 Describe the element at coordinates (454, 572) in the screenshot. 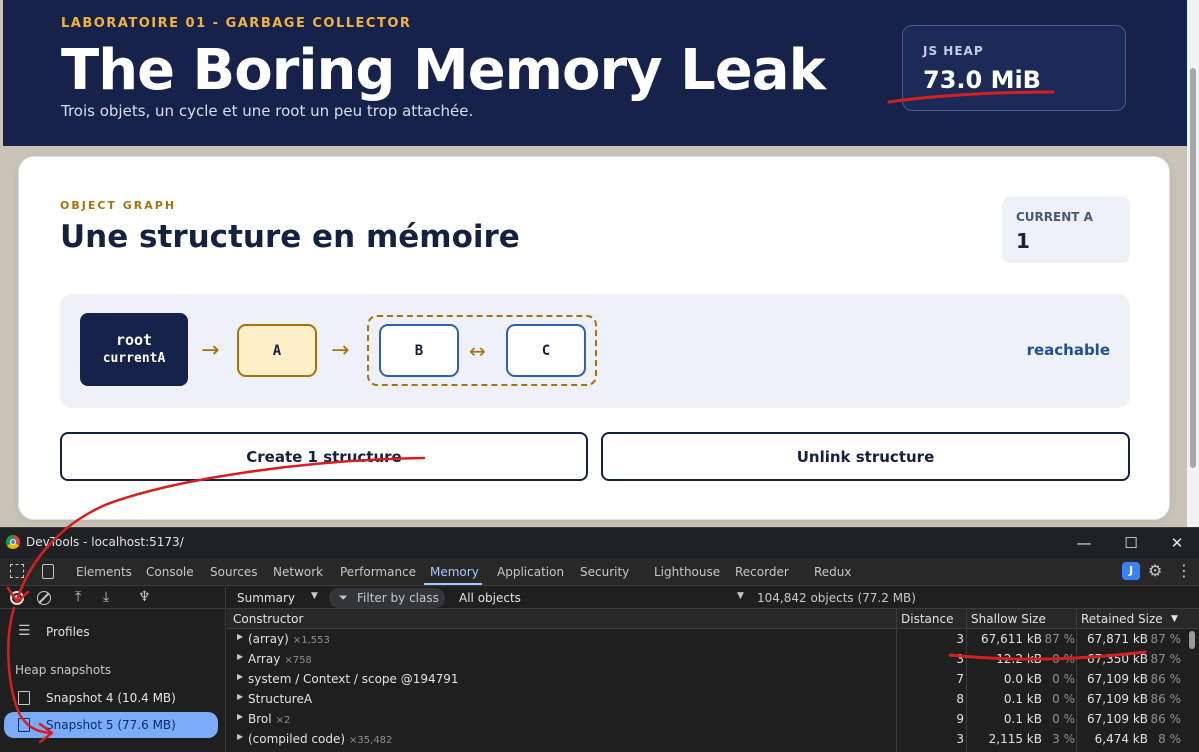

I see `tab-memory: Memory` at that location.